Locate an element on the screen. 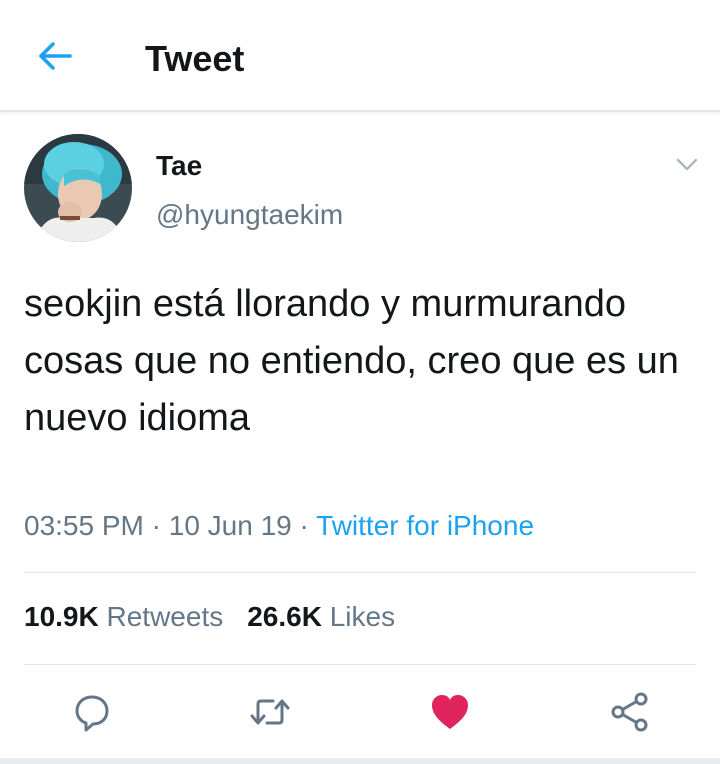 This screenshot has height=764, width=720. like-label: Likes is located at coordinates (362, 616).